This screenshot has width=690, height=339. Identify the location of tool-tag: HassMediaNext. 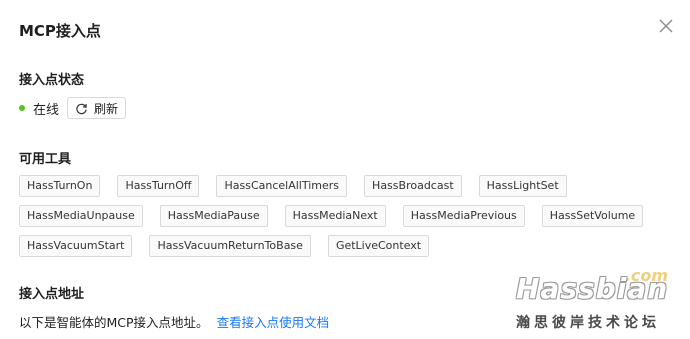
(335, 216).